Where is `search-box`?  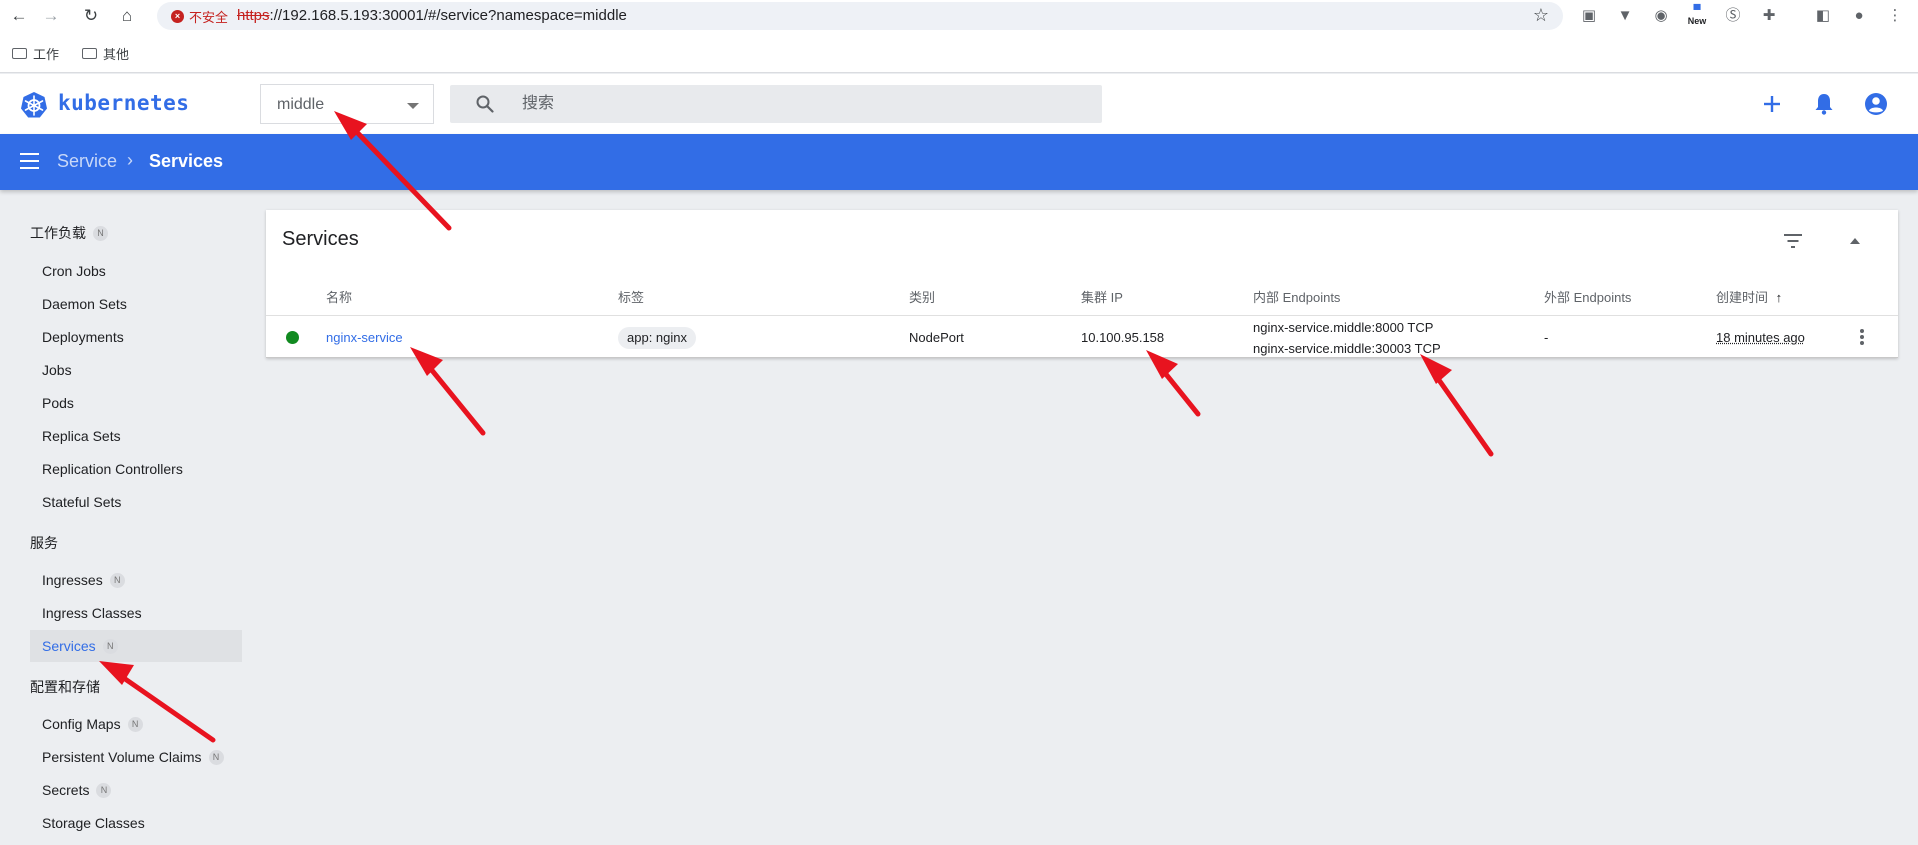
search-box is located at coordinates (776, 104).